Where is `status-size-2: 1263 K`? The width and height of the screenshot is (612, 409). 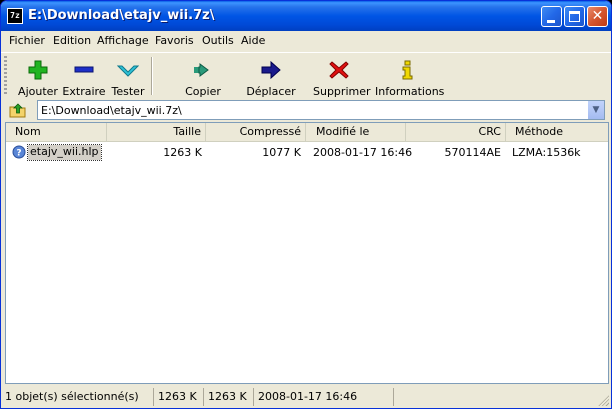 status-size-2: 1263 K is located at coordinates (228, 397).